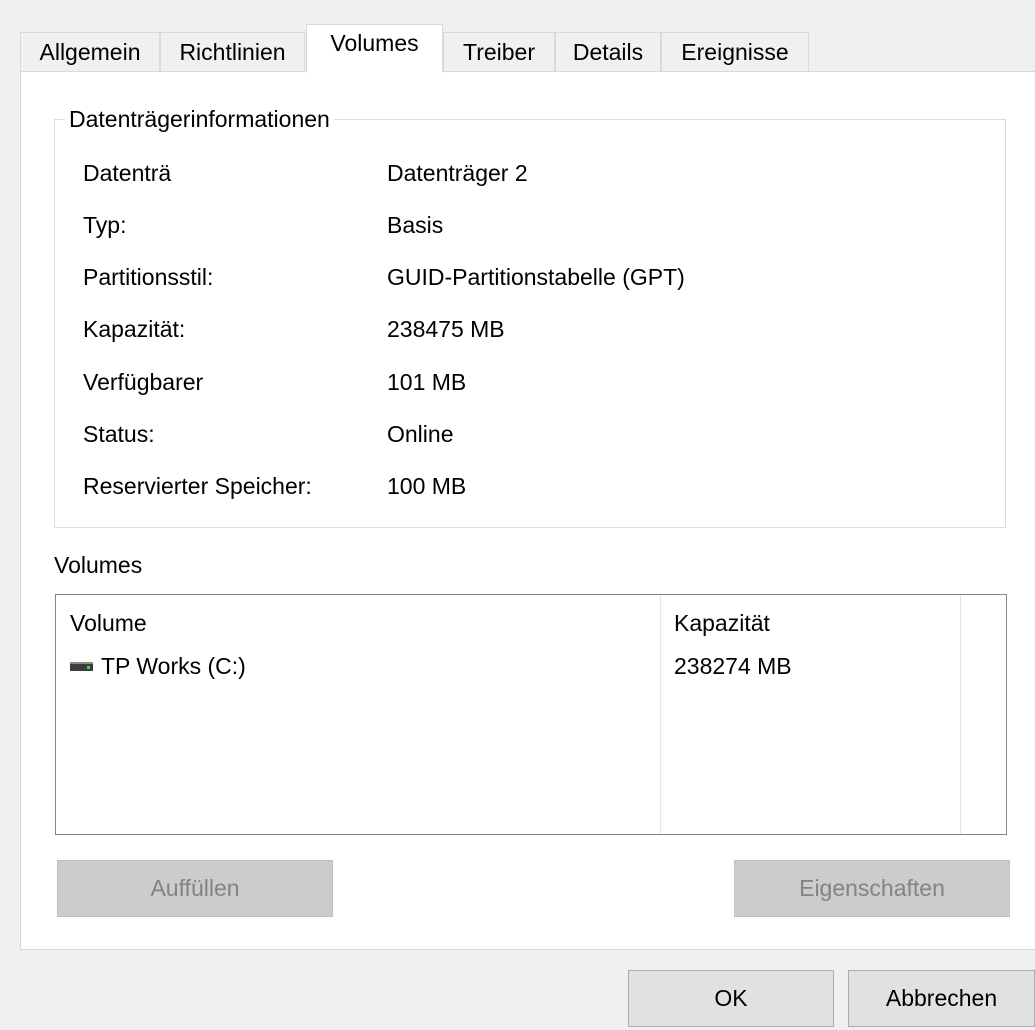  I want to click on tab-treiber: Treiber, so click(499, 52).